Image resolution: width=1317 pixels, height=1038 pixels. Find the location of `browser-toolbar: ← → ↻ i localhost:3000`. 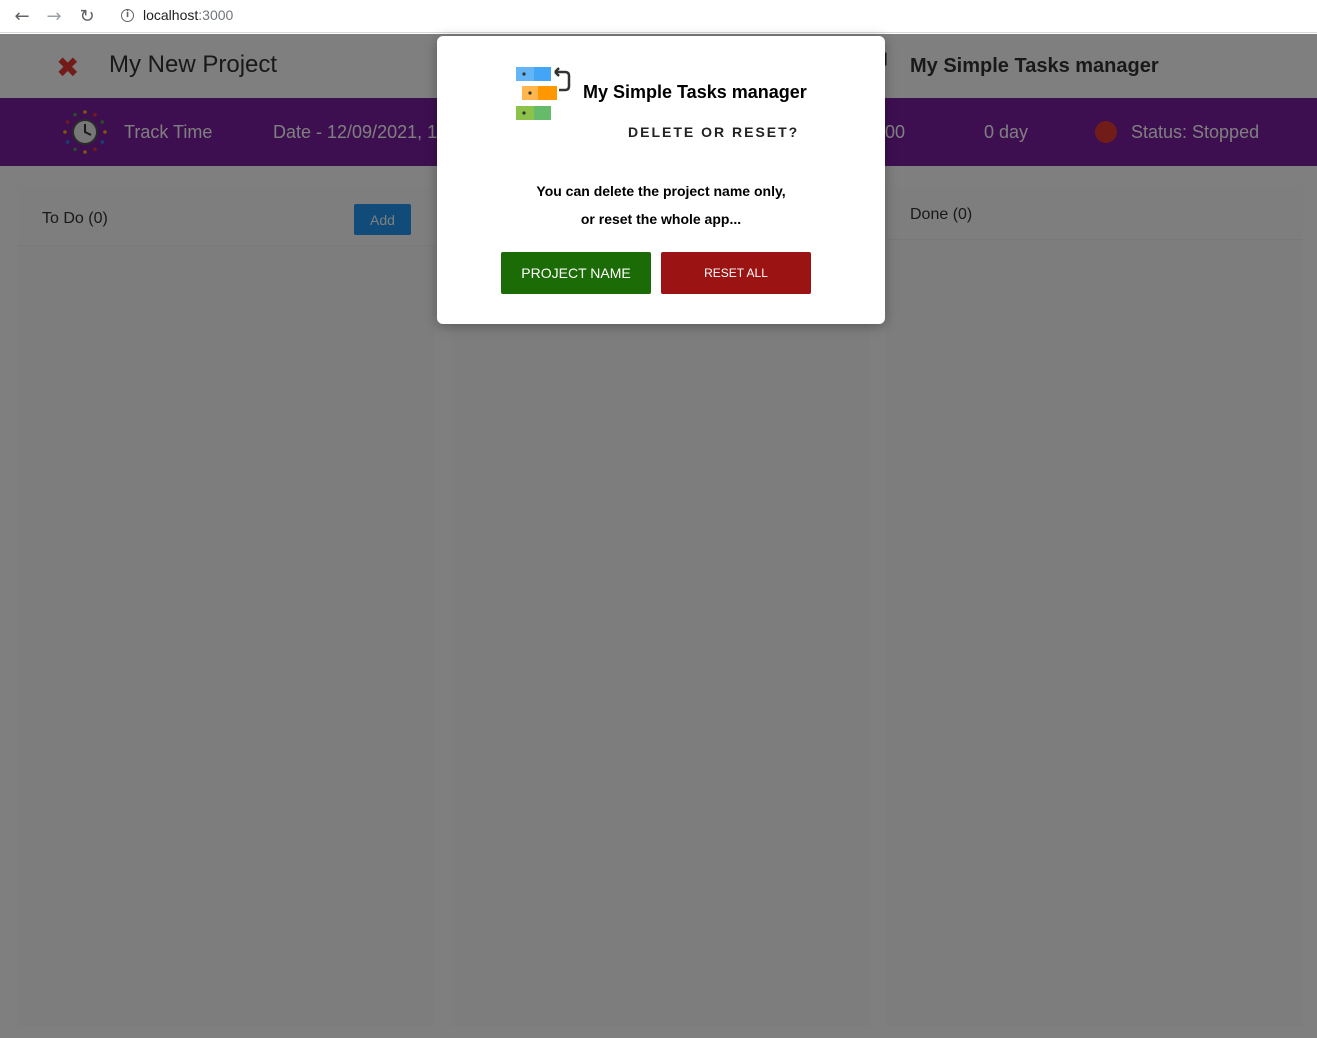

browser-toolbar: ← → ↻ i localhost:3000 is located at coordinates (658, 16).